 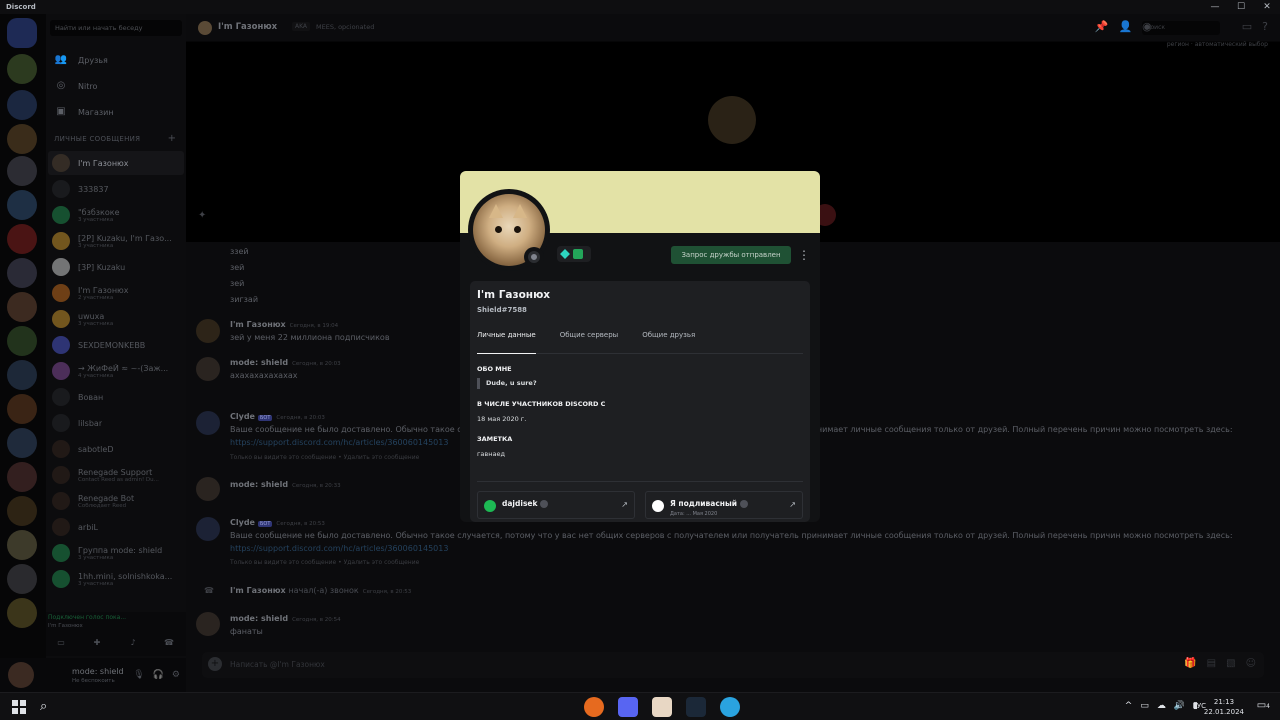 I want to click on dm-item: Группа mode: shield 3 участника, so click(x=116, y=553).